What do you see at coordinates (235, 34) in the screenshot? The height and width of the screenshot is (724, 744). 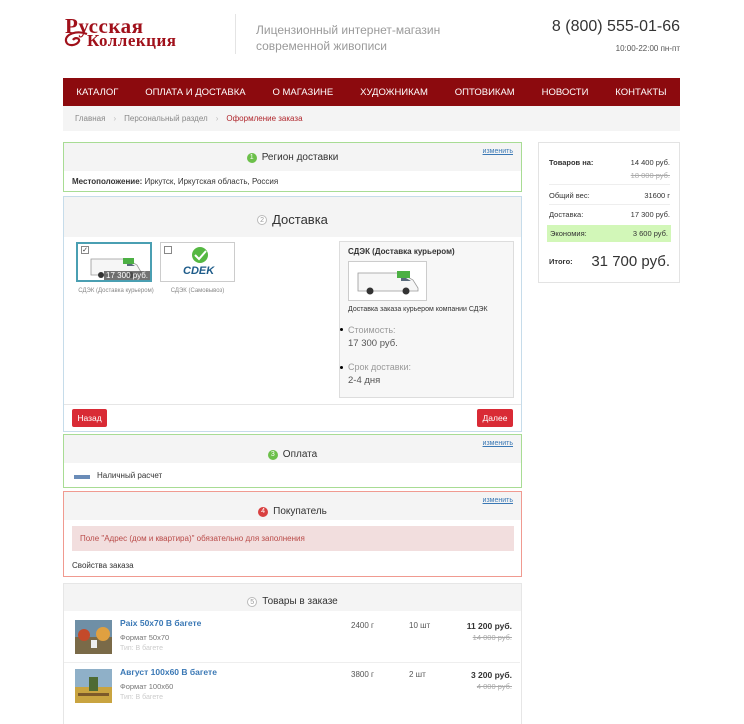 I see `header-divider` at bounding box center [235, 34].